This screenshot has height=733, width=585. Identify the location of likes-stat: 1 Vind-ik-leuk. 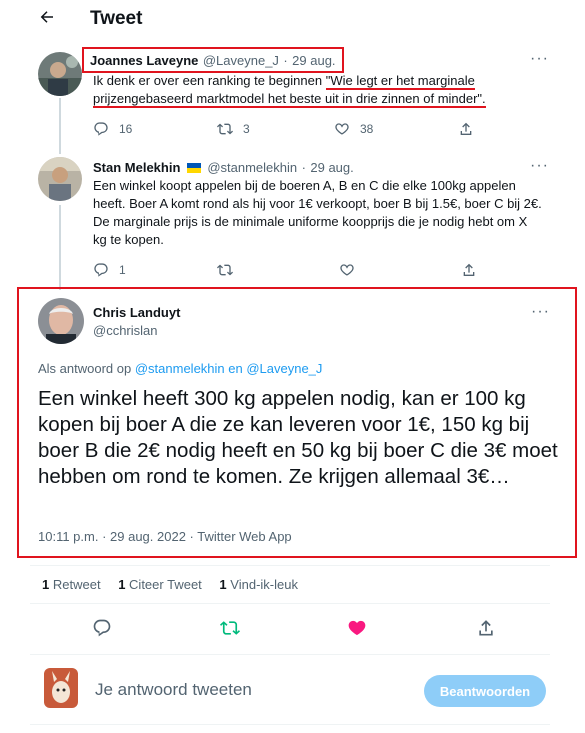
(258, 584).